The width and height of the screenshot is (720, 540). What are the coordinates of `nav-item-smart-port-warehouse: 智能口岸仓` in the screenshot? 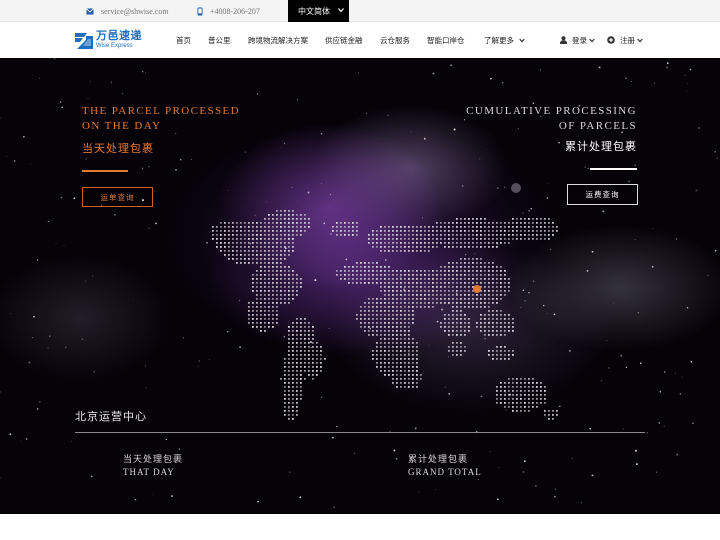 It's located at (446, 40).